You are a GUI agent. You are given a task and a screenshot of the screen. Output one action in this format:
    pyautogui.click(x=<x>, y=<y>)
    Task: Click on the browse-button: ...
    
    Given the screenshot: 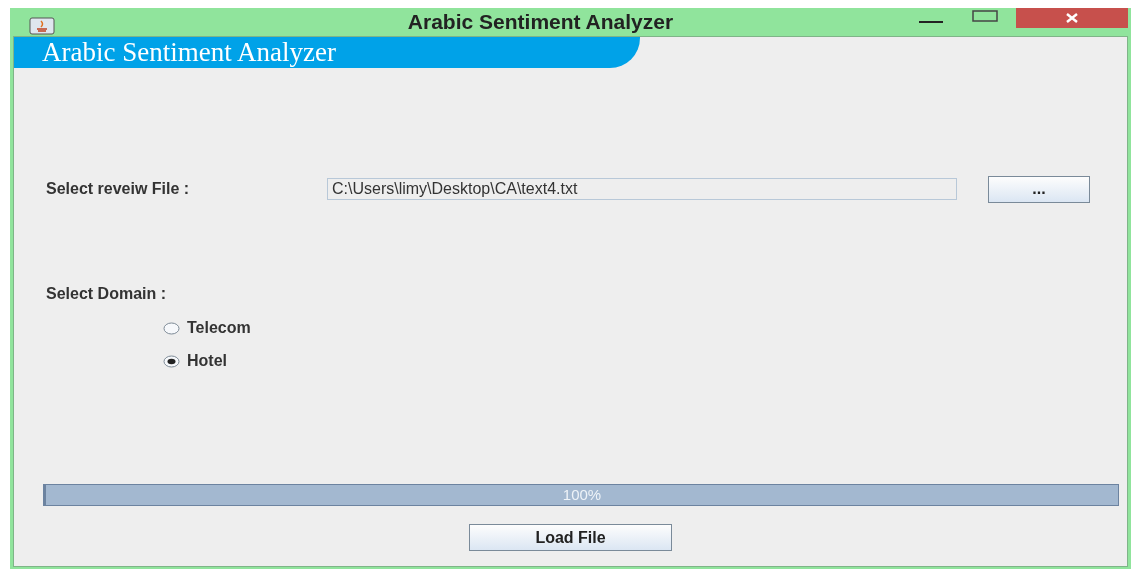 What is the action you would take?
    pyautogui.click(x=1039, y=189)
    